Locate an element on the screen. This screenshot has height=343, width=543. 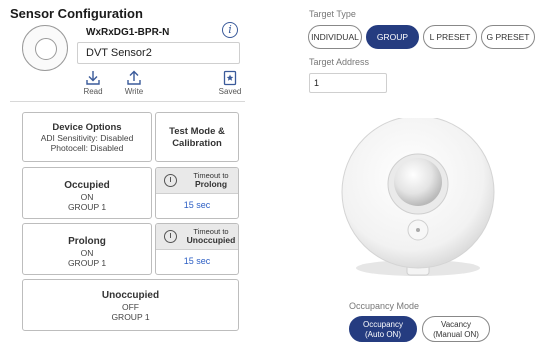
target-address-label: Target Address is located at coordinates (339, 62).